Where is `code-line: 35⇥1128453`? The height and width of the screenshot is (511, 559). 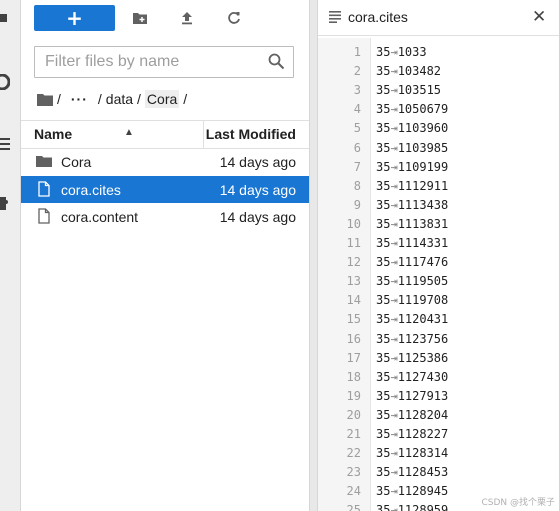
code-line: 35⇥1128453 is located at coordinates (412, 472).